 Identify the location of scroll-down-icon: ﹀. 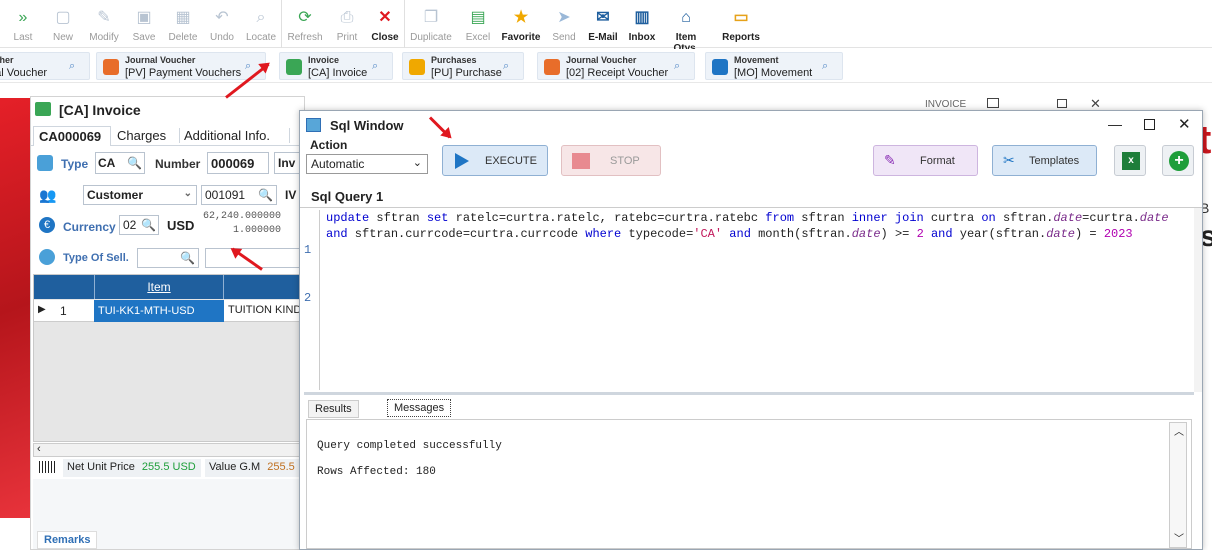
(1179, 537).